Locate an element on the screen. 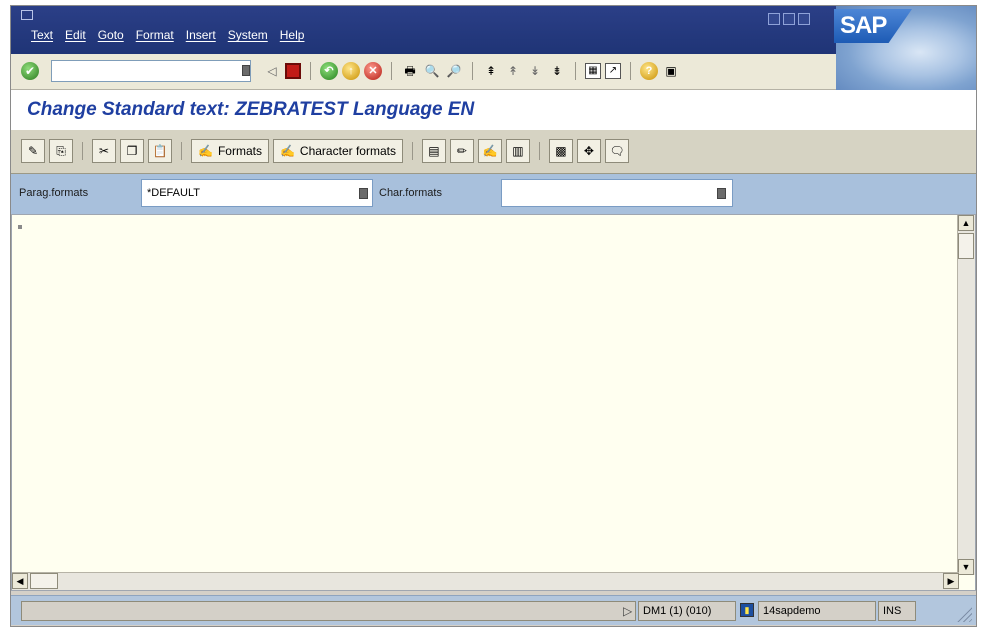 Image resolution: width=983 pixels, height=631 pixels. menu-help: Help is located at coordinates (292, 35).